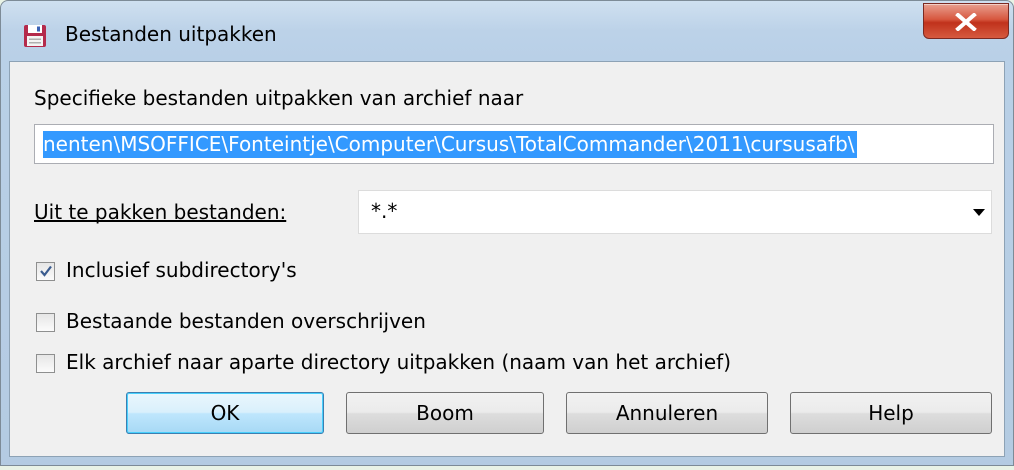  What do you see at coordinates (35, 36) in the screenshot?
I see `floppy-disk-icon` at bounding box center [35, 36].